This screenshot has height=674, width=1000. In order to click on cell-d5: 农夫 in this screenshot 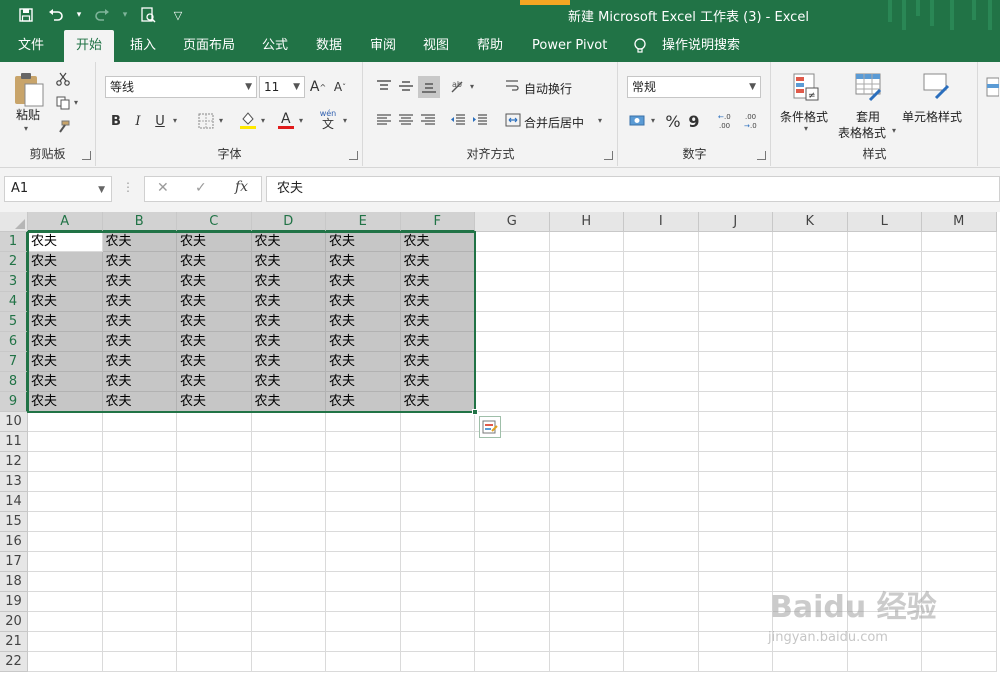, I will do `click(288, 322)`.